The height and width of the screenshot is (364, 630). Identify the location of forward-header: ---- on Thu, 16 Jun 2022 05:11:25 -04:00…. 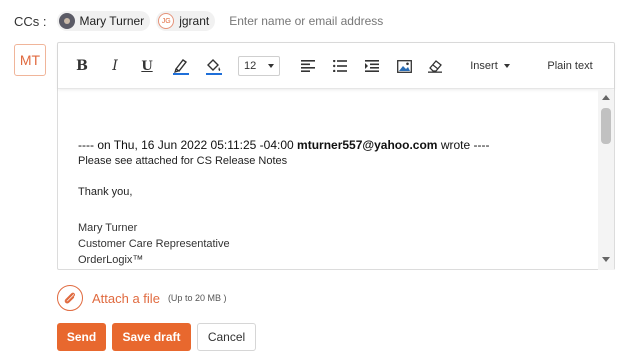
(283, 145).